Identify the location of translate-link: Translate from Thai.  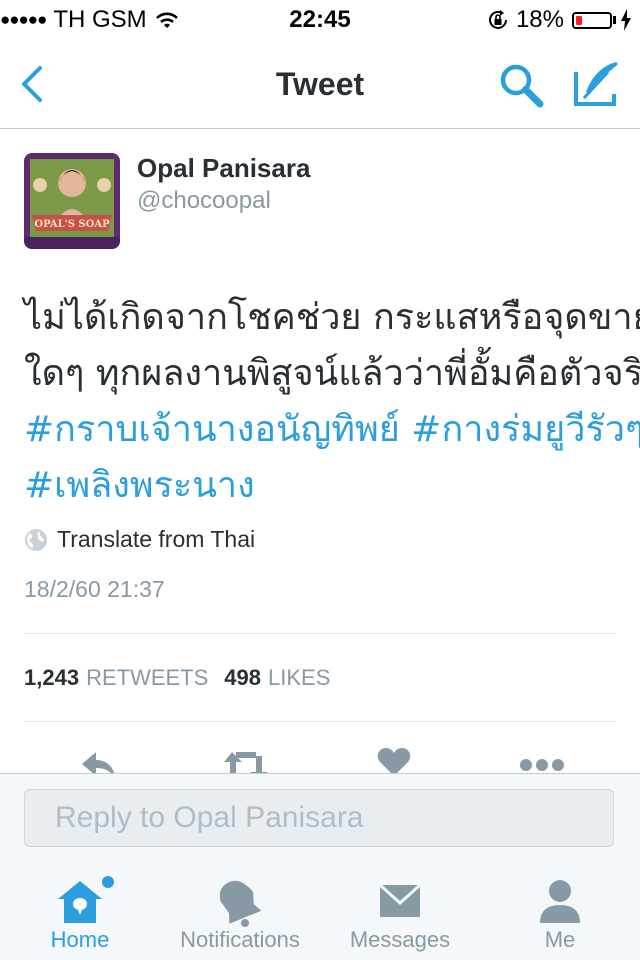
(139, 539).